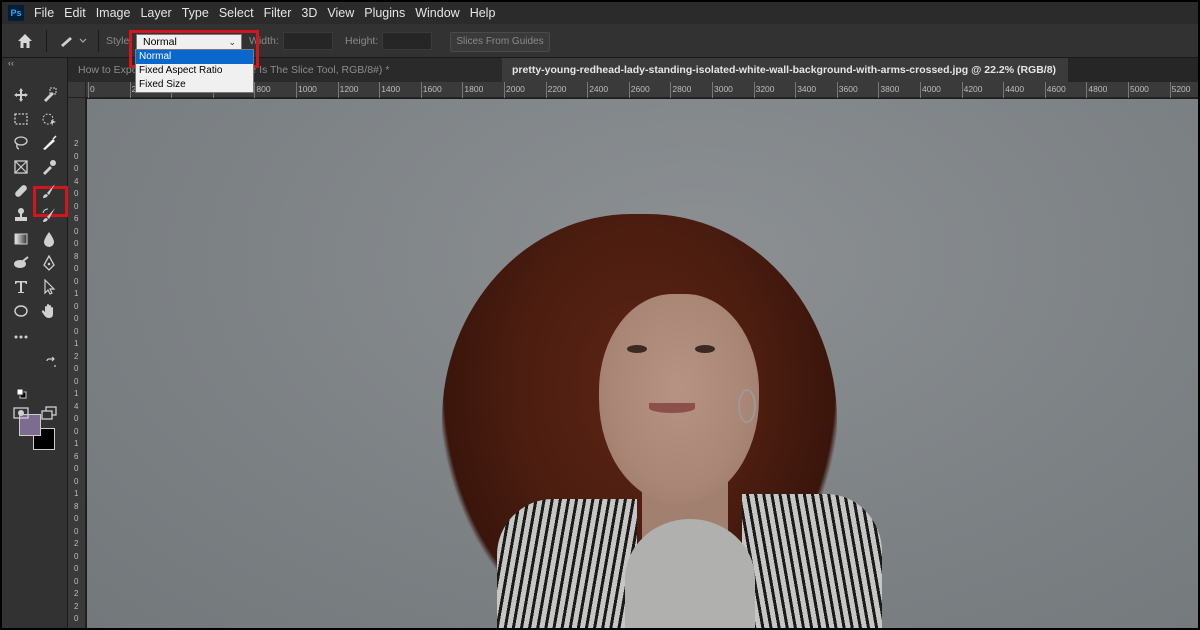 Image resolution: width=1200 pixels, height=630 pixels. What do you see at coordinates (1098, 89) in the screenshot?
I see `ruler-label: 4800` at bounding box center [1098, 89].